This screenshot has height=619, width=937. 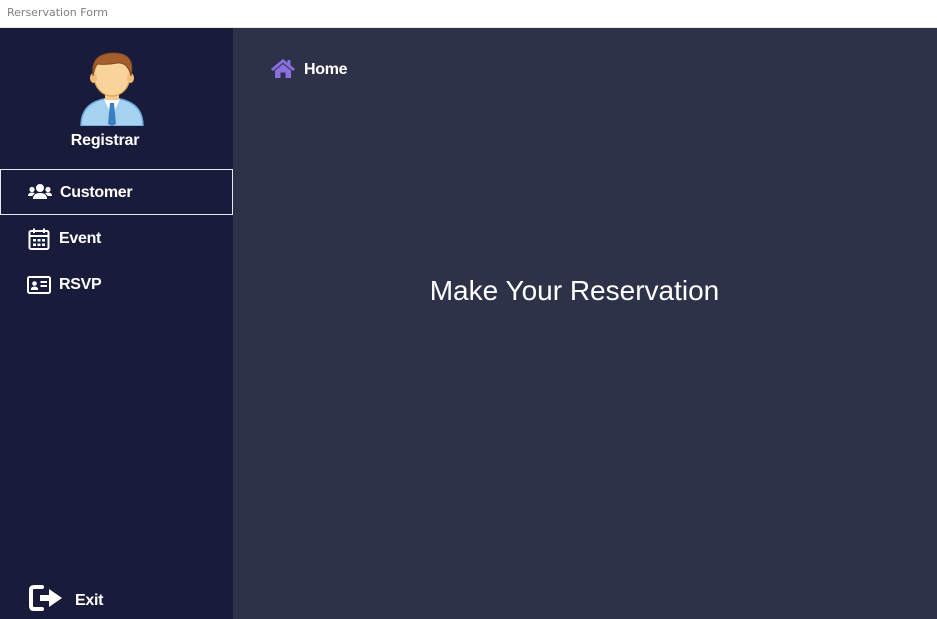 What do you see at coordinates (57, 12) in the screenshot?
I see `window-title: Rerservation Form` at bounding box center [57, 12].